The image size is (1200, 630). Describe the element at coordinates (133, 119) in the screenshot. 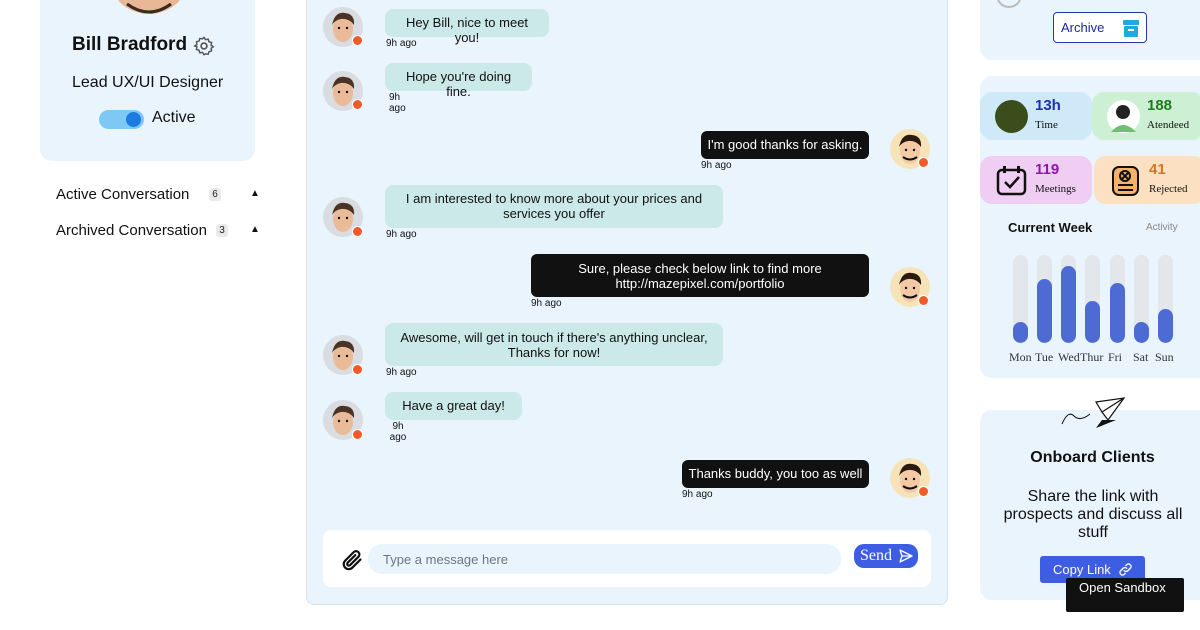

I see `toggle-knob` at that location.